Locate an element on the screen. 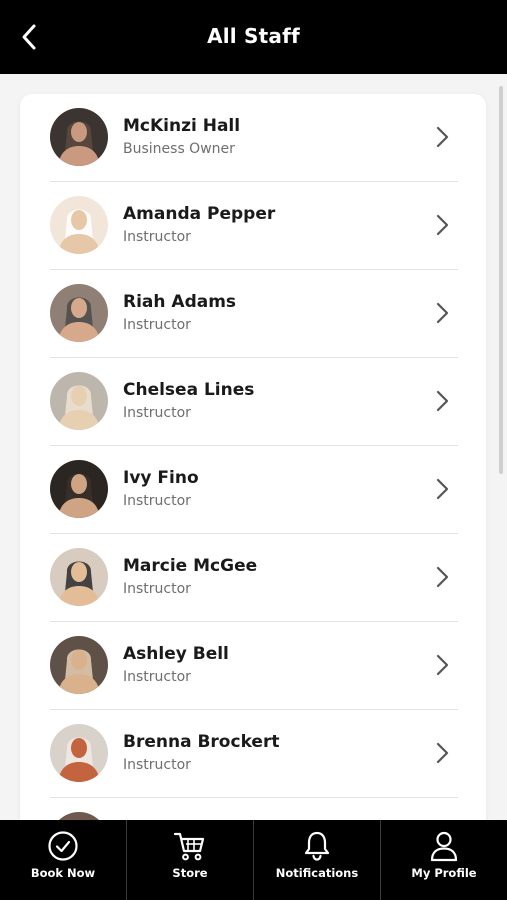 The image size is (507, 900). top-bar: All Staff is located at coordinates (253, 37).